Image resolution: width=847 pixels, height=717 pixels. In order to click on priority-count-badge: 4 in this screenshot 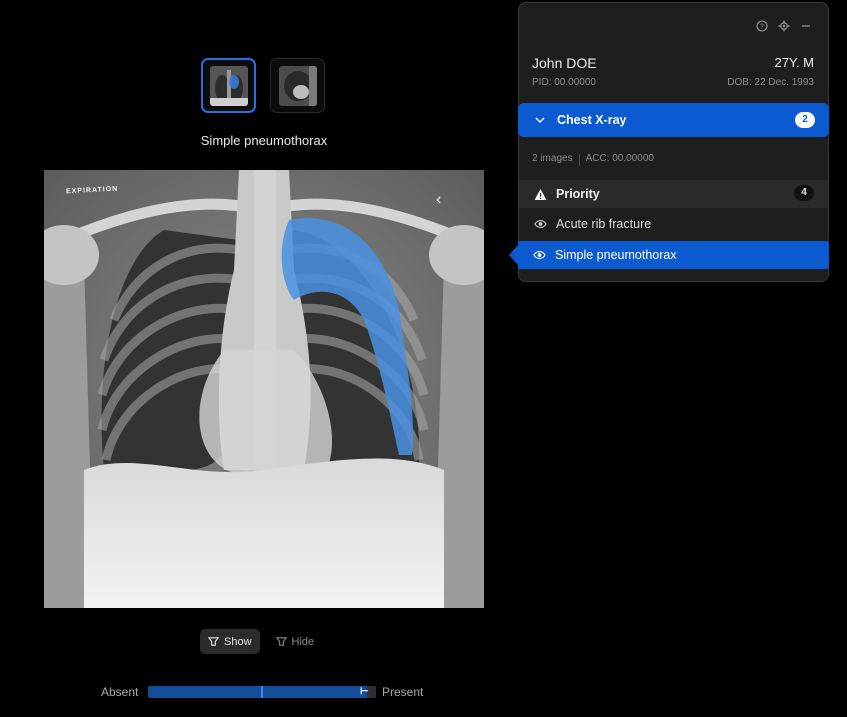, I will do `click(804, 193)`.